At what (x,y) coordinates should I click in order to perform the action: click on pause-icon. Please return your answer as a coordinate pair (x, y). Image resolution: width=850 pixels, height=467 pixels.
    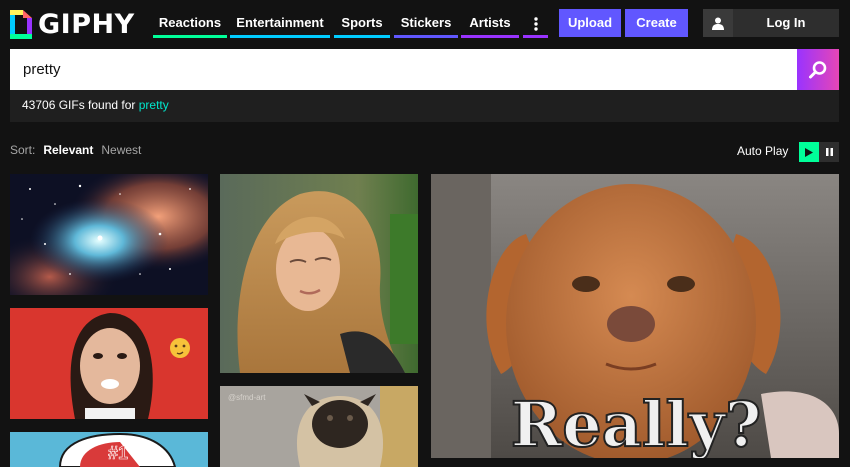
    Looking at the image, I should click on (829, 152).